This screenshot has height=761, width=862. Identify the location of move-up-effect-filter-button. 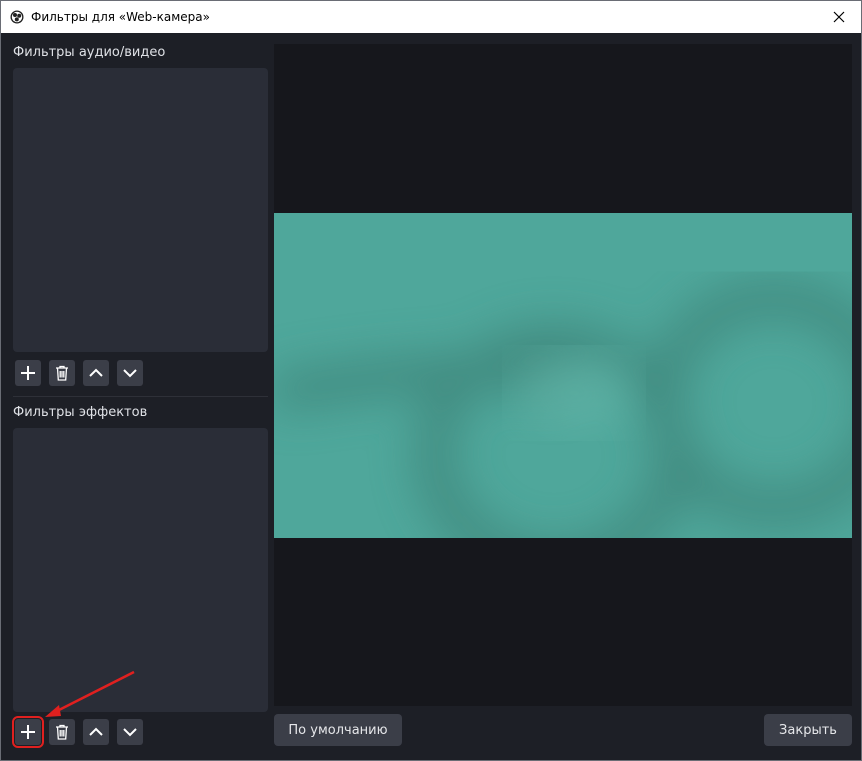
(96, 732).